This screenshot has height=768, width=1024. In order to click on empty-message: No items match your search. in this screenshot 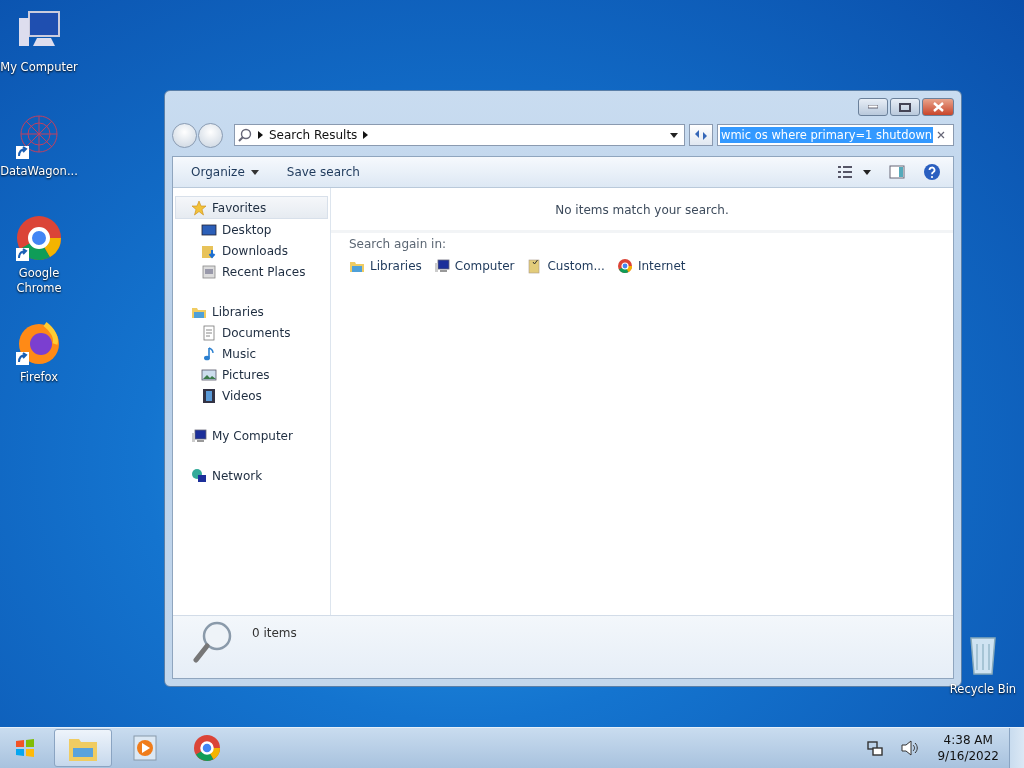, I will do `click(642, 210)`.